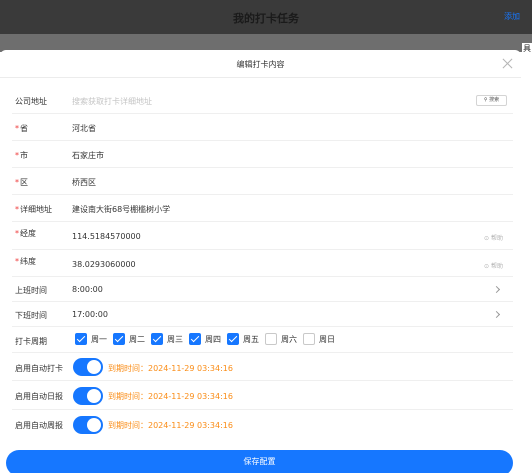 This screenshot has width=532, height=473. What do you see at coordinates (262, 101) in the screenshot?
I see `row-company-address: 公司地址 搜索获取打卡详细地址 ⚲ 搜索` at bounding box center [262, 101].